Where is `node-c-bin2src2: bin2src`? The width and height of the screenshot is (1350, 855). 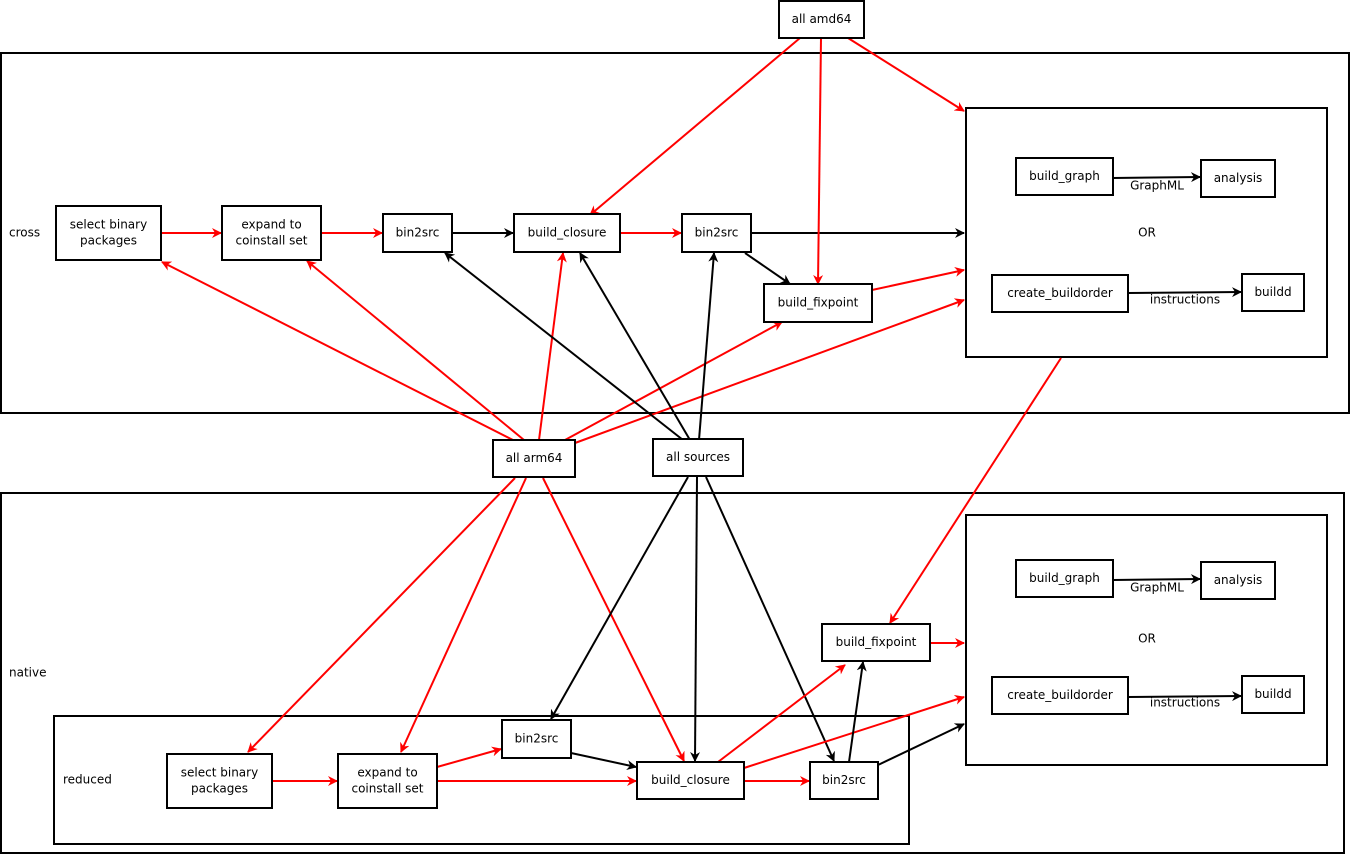
node-c-bin2src2: bin2src is located at coordinates (716, 233).